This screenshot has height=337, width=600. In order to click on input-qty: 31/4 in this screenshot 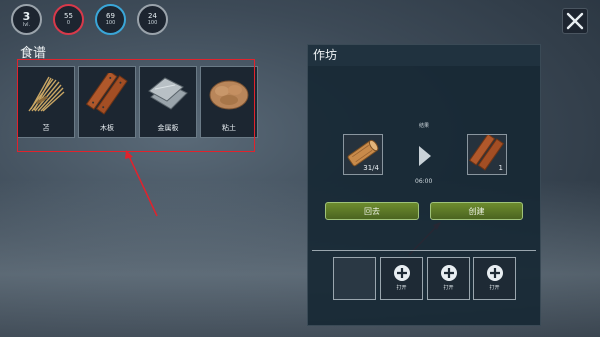, I will do `click(371, 168)`.